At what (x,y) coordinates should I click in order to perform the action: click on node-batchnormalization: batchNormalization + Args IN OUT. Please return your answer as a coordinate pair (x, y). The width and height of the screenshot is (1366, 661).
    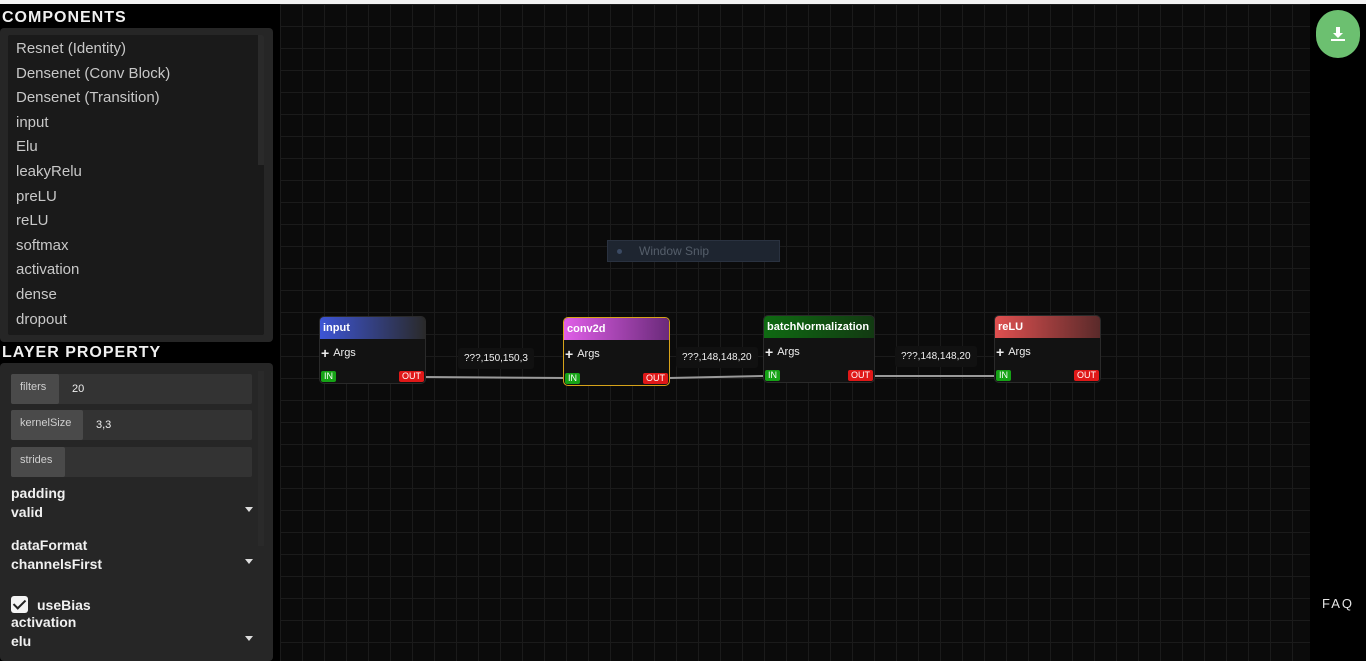
    Looking at the image, I should click on (819, 349).